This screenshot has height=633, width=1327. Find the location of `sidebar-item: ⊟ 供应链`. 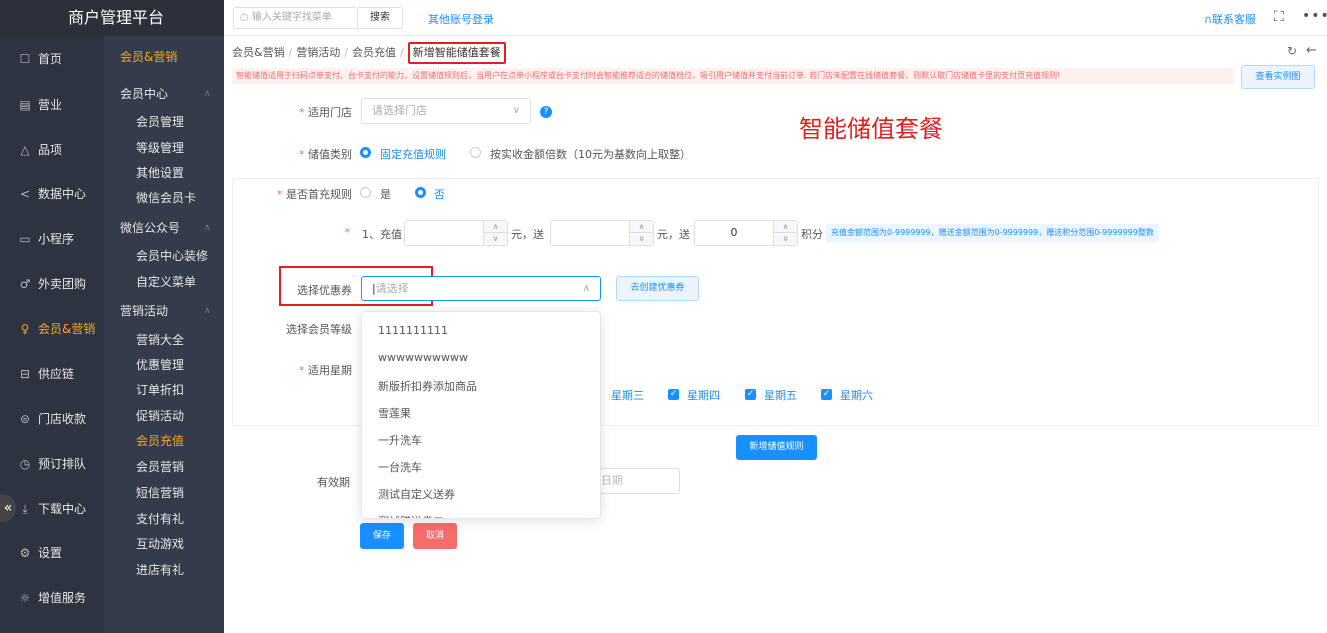

sidebar-item: ⊟ 供应链 is located at coordinates (52, 374).